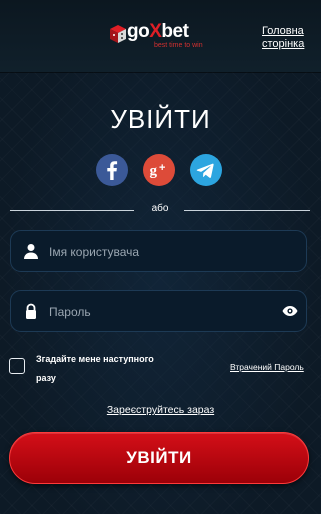  Describe the element at coordinates (17, 366) in the screenshot. I see `remember-me-checkbox` at that location.